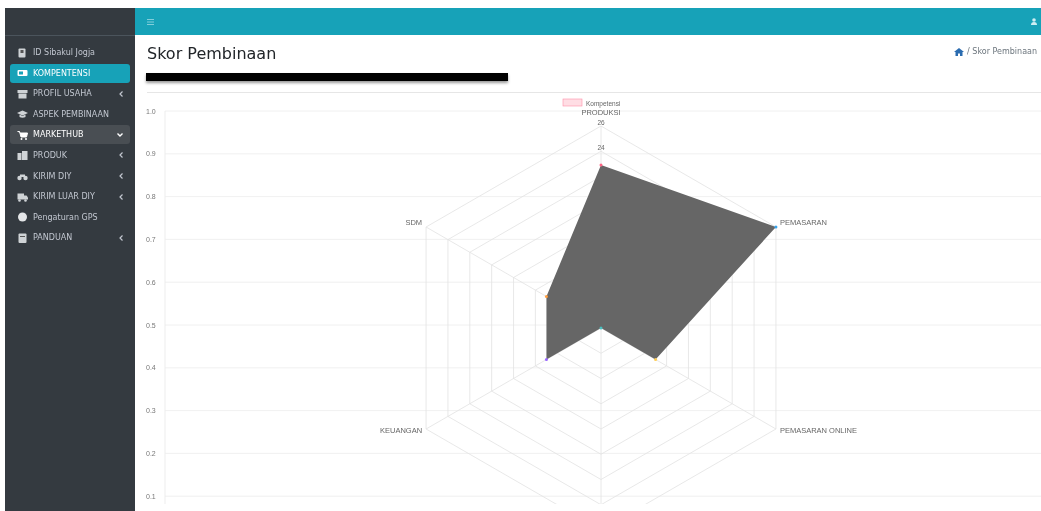  Describe the element at coordinates (22, 114) in the screenshot. I see `graduation-cap-icon` at that location.